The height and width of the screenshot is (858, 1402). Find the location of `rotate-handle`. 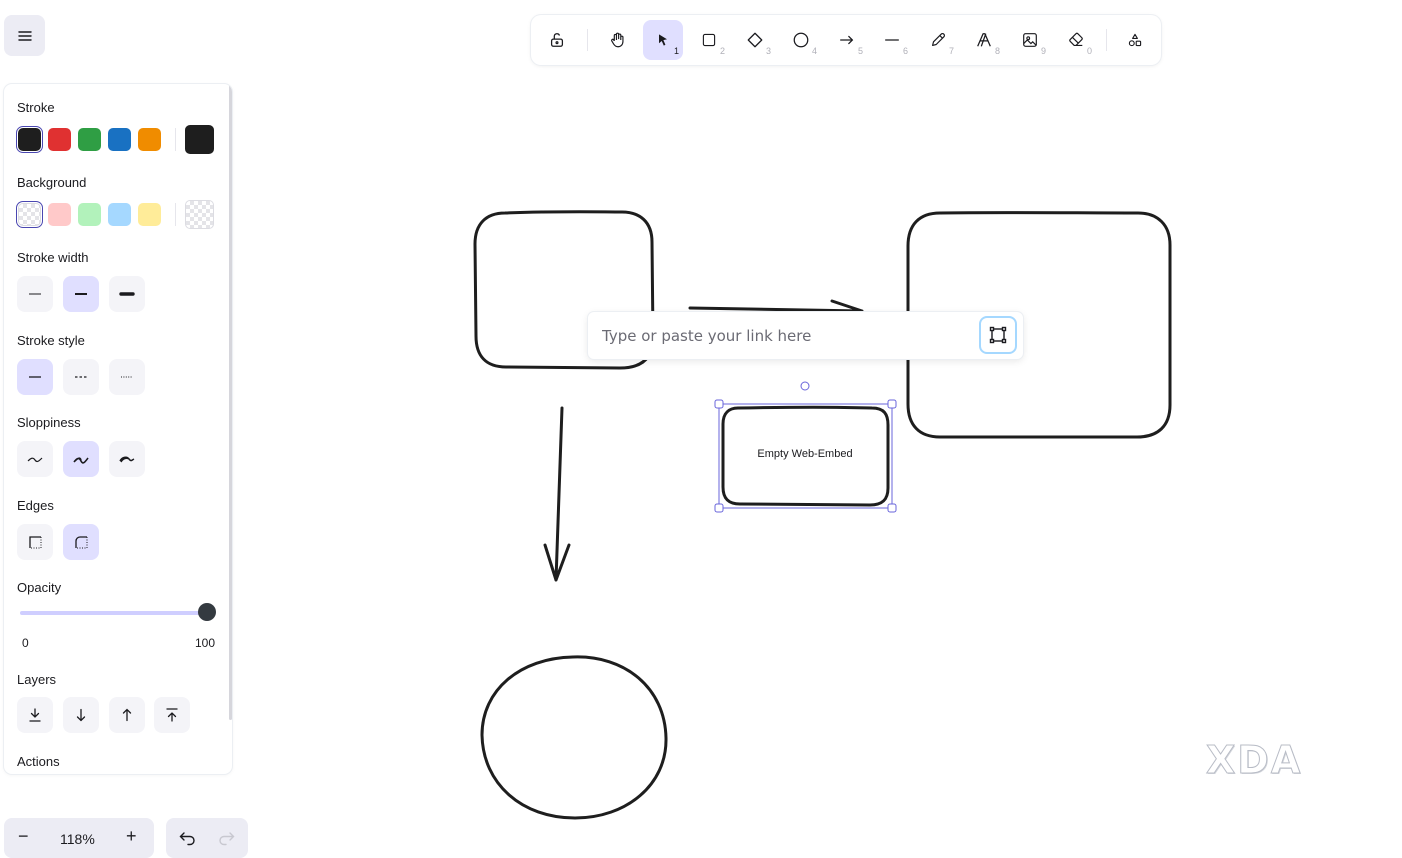

rotate-handle is located at coordinates (805, 386).